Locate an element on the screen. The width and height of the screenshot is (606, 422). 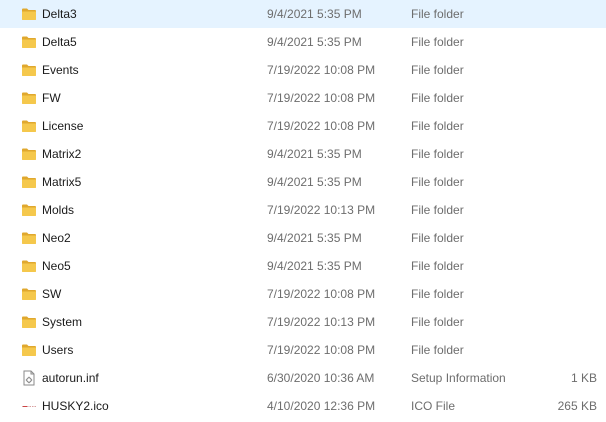
file-row: FW 7/19/2022 10:08 PM File folder is located at coordinates (303, 98).